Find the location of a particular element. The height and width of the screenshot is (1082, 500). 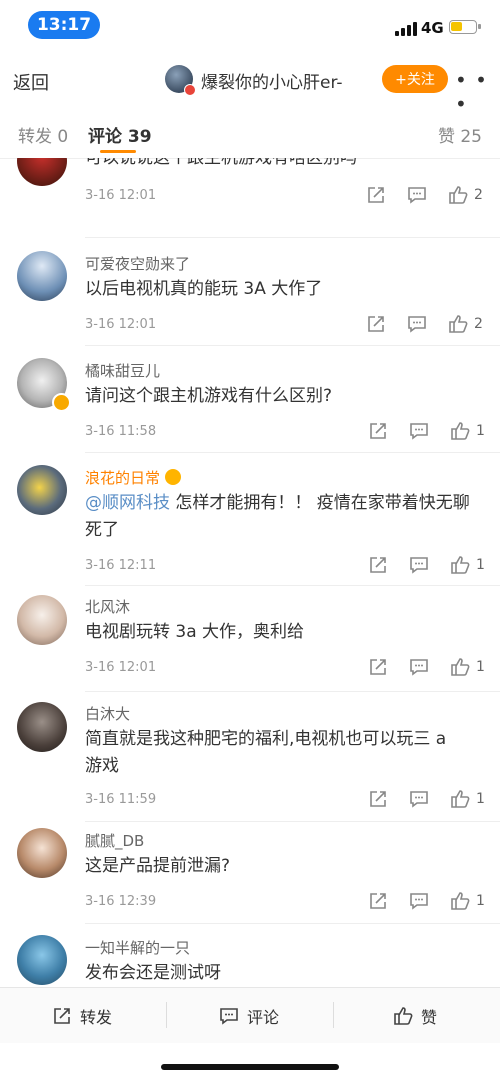

repost-button: 转发 is located at coordinates (82, 1016).